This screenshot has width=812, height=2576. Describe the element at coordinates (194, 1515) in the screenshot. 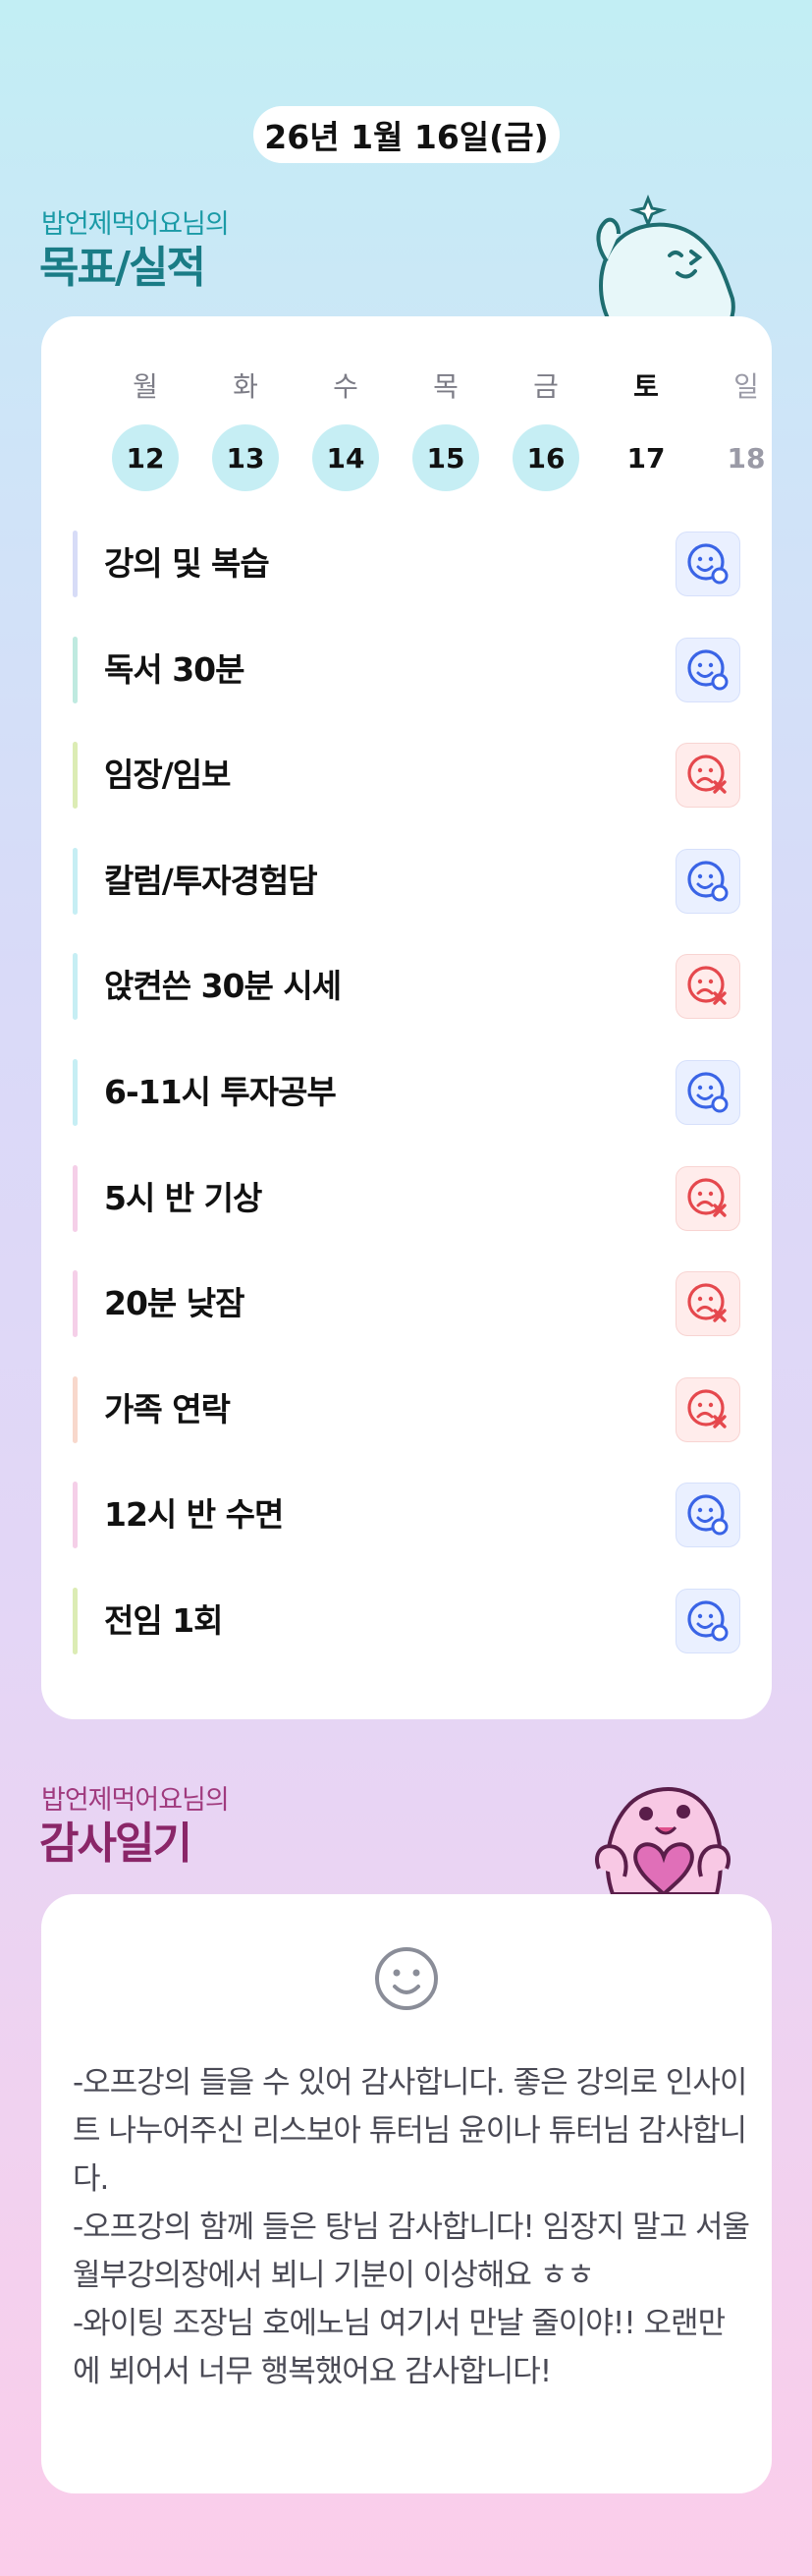

I see `goal-label: 12시 반 수면` at that location.